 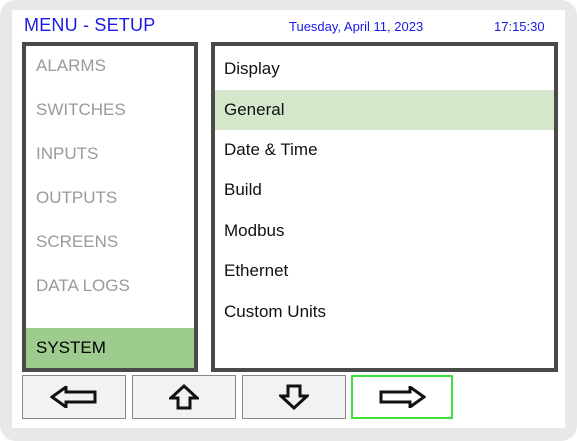 What do you see at coordinates (110, 348) in the screenshot?
I see `category-item-system: SYSTEM` at bounding box center [110, 348].